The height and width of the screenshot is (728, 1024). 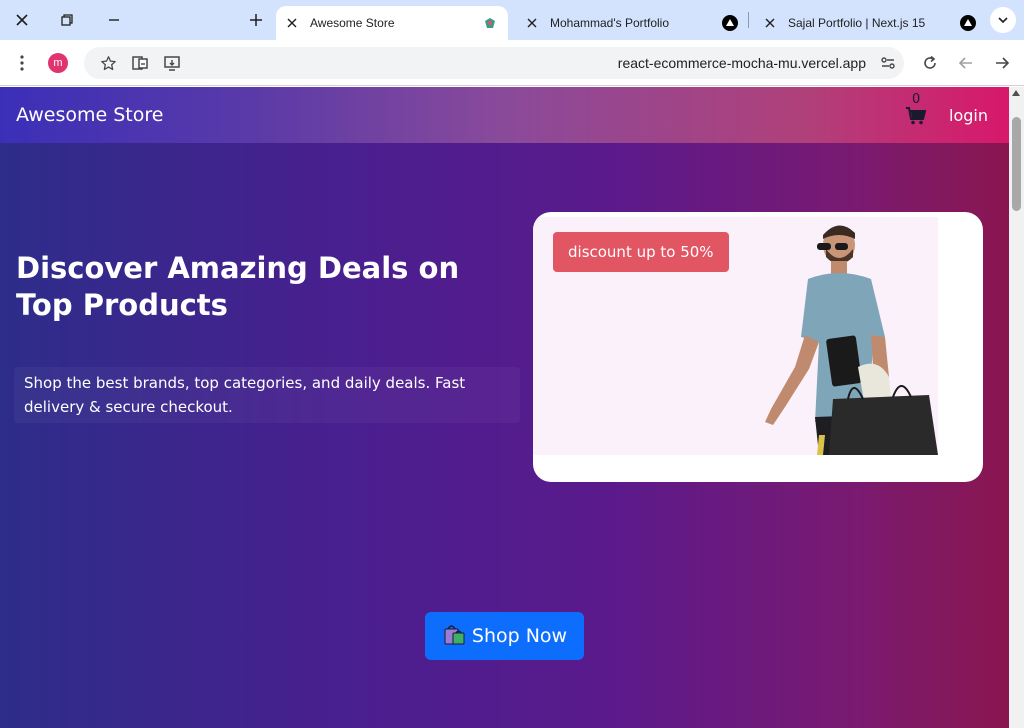 What do you see at coordinates (968, 115) in the screenshot?
I see `login-link: login` at bounding box center [968, 115].